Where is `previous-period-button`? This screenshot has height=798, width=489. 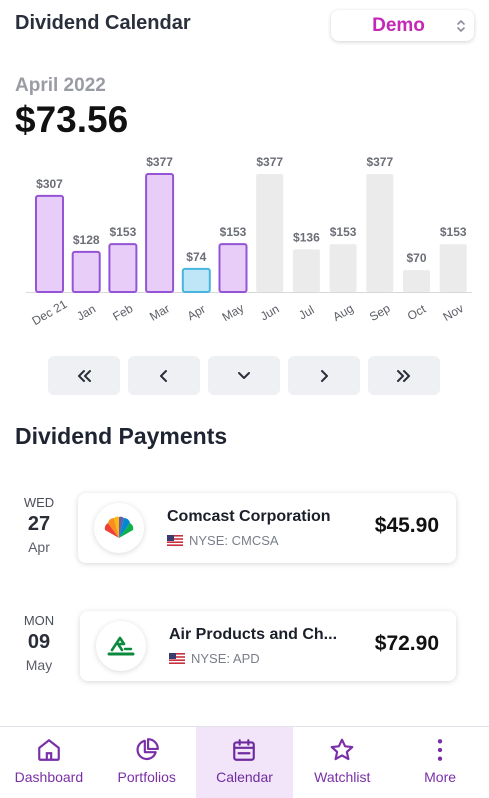
previous-period-button is located at coordinates (164, 375).